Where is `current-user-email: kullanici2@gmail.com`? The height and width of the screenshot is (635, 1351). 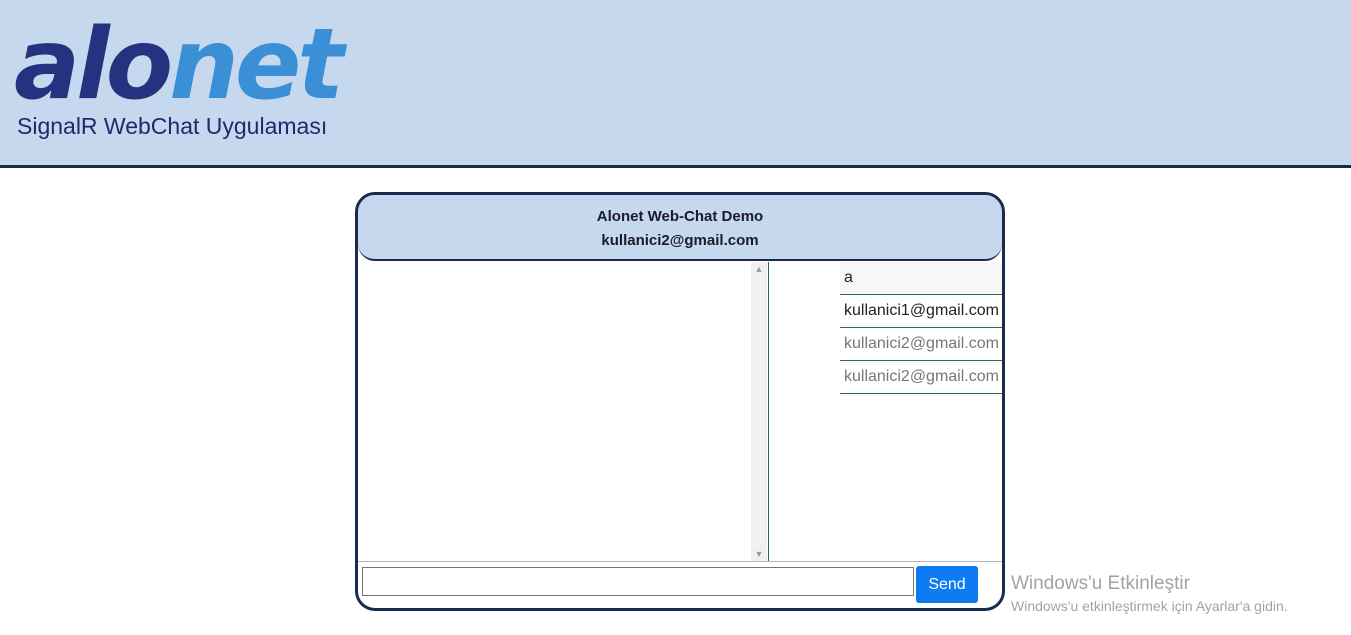 current-user-email: kullanici2@gmail.com is located at coordinates (680, 240).